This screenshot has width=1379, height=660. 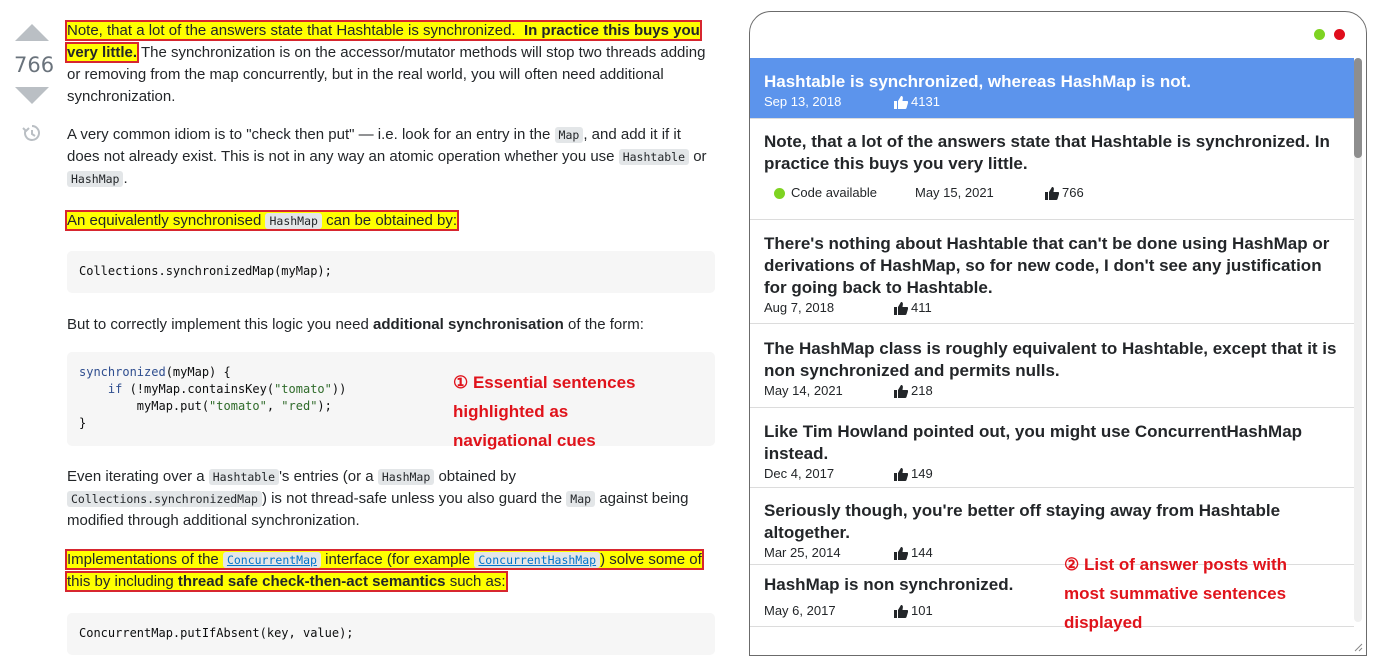 I want to click on answer-meta: Dec 4, 2017 149, so click(x=1053, y=474).